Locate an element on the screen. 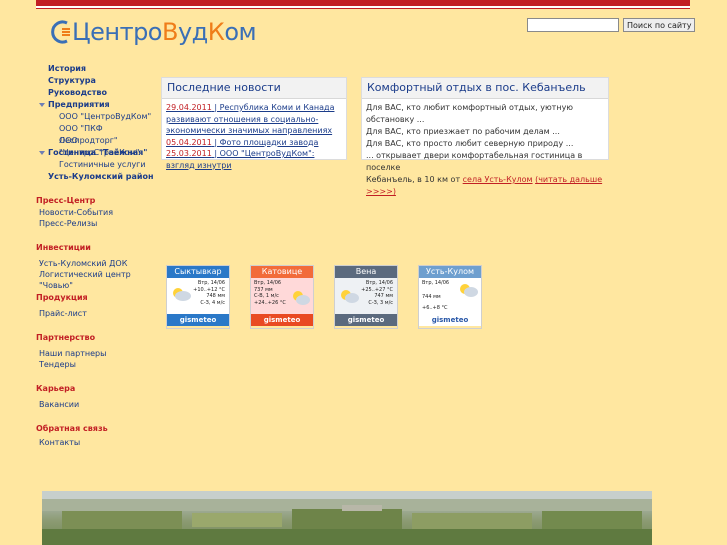 The height and width of the screenshot is (545, 727). link-ust-kulom: села Усть-Кулом is located at coordinates (498, 179).